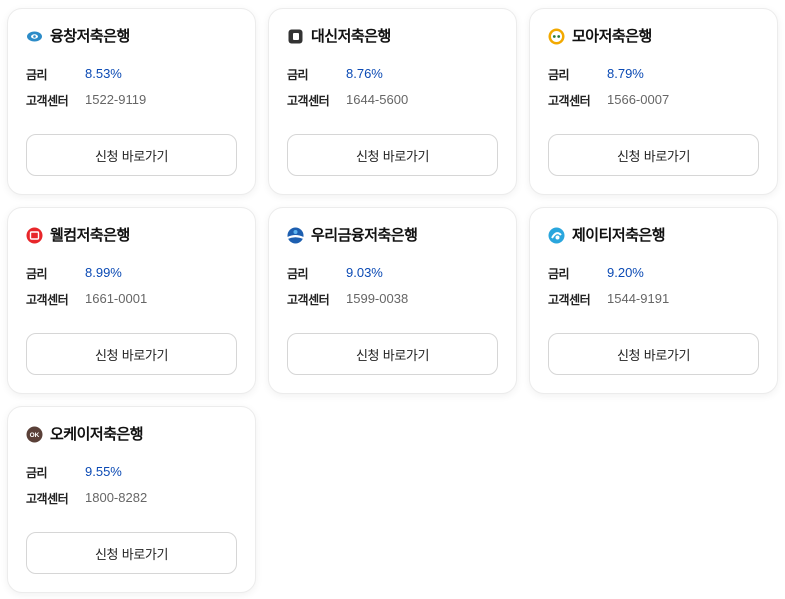 The width and height of the screenshot is (785, 599). Describe the element at coordinates (103, 73) in the screenshot. I see `rate-value: 8.53%` at that location.